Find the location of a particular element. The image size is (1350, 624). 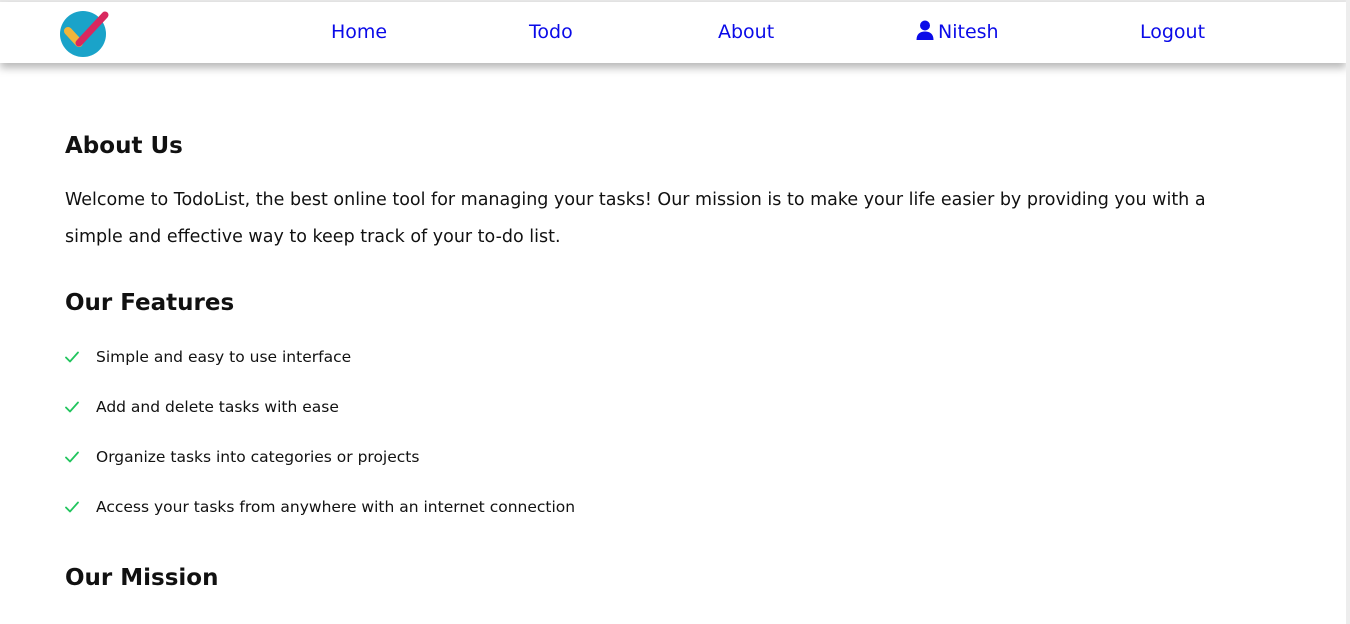

nav-home-link: Home is located at coordinates (359, 32).